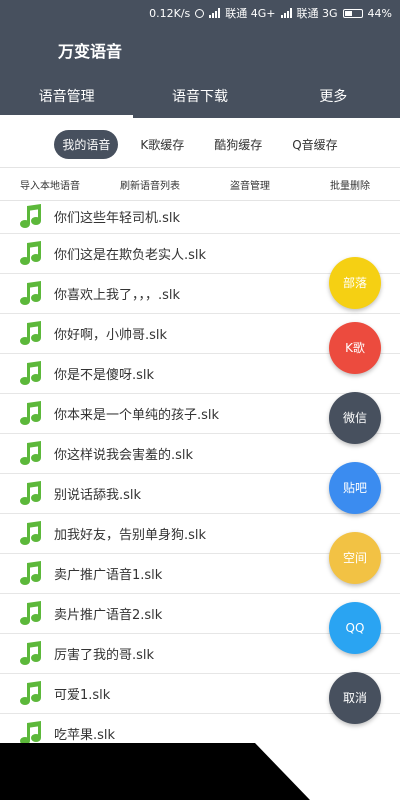 This screenshot has width=400, height=800. Describe the element at coordinates (355, 558) in the screenshot. I see `share-qzone-button: 空间` at that location.